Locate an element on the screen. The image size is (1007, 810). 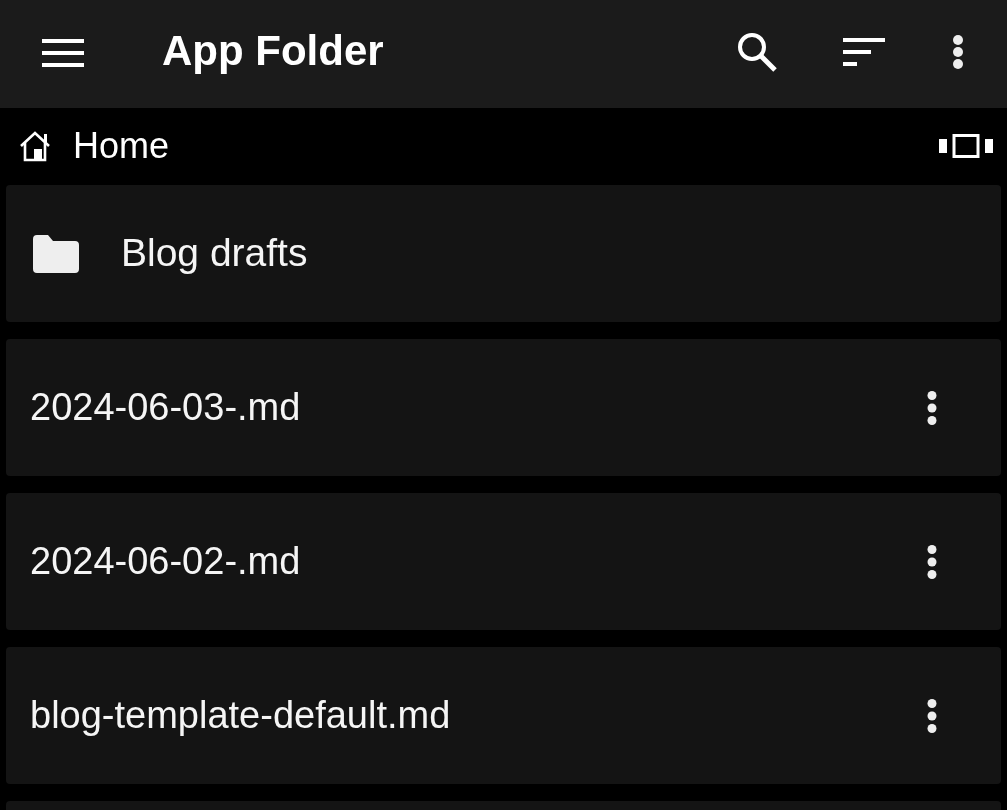
breadcrumb-link: Home is located at coordinates (121, 145).